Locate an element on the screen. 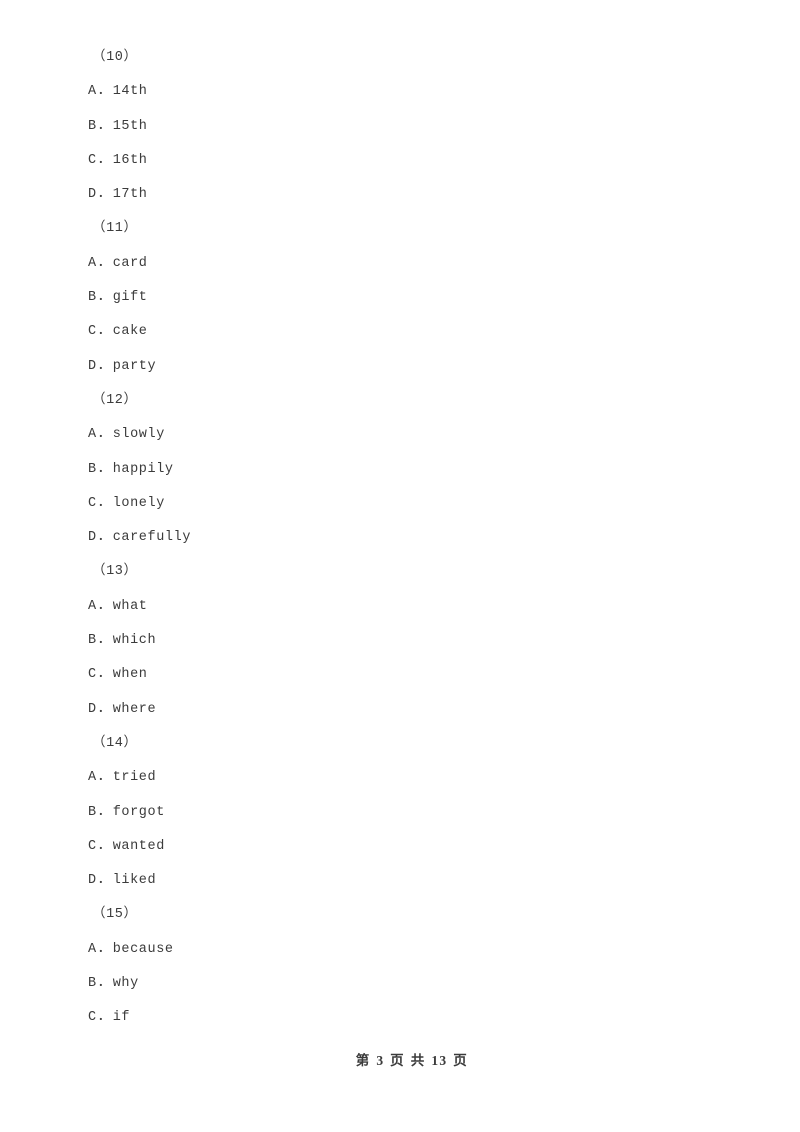 The height and width of the screenshot is (1132, 800). answer-option: B．forgot is located at coordinates (400, 813).